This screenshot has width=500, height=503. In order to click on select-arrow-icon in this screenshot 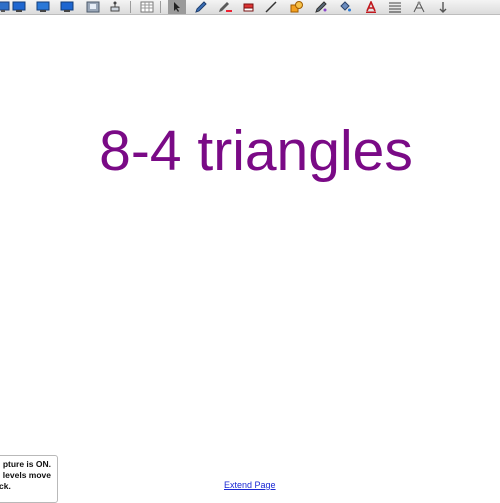, I will do `click(177, 7)`.